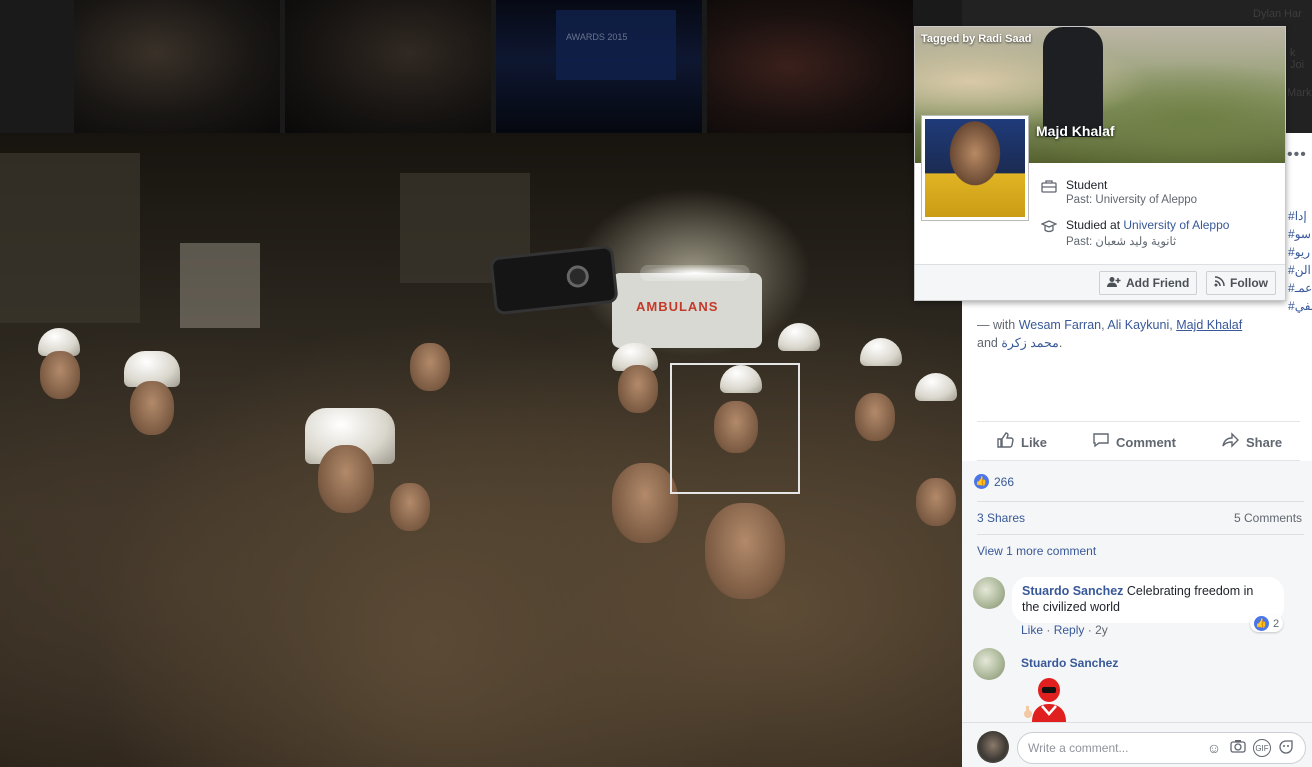  I want to click on comment-meta: Like · Reply · 2y, so click(1064, 630).